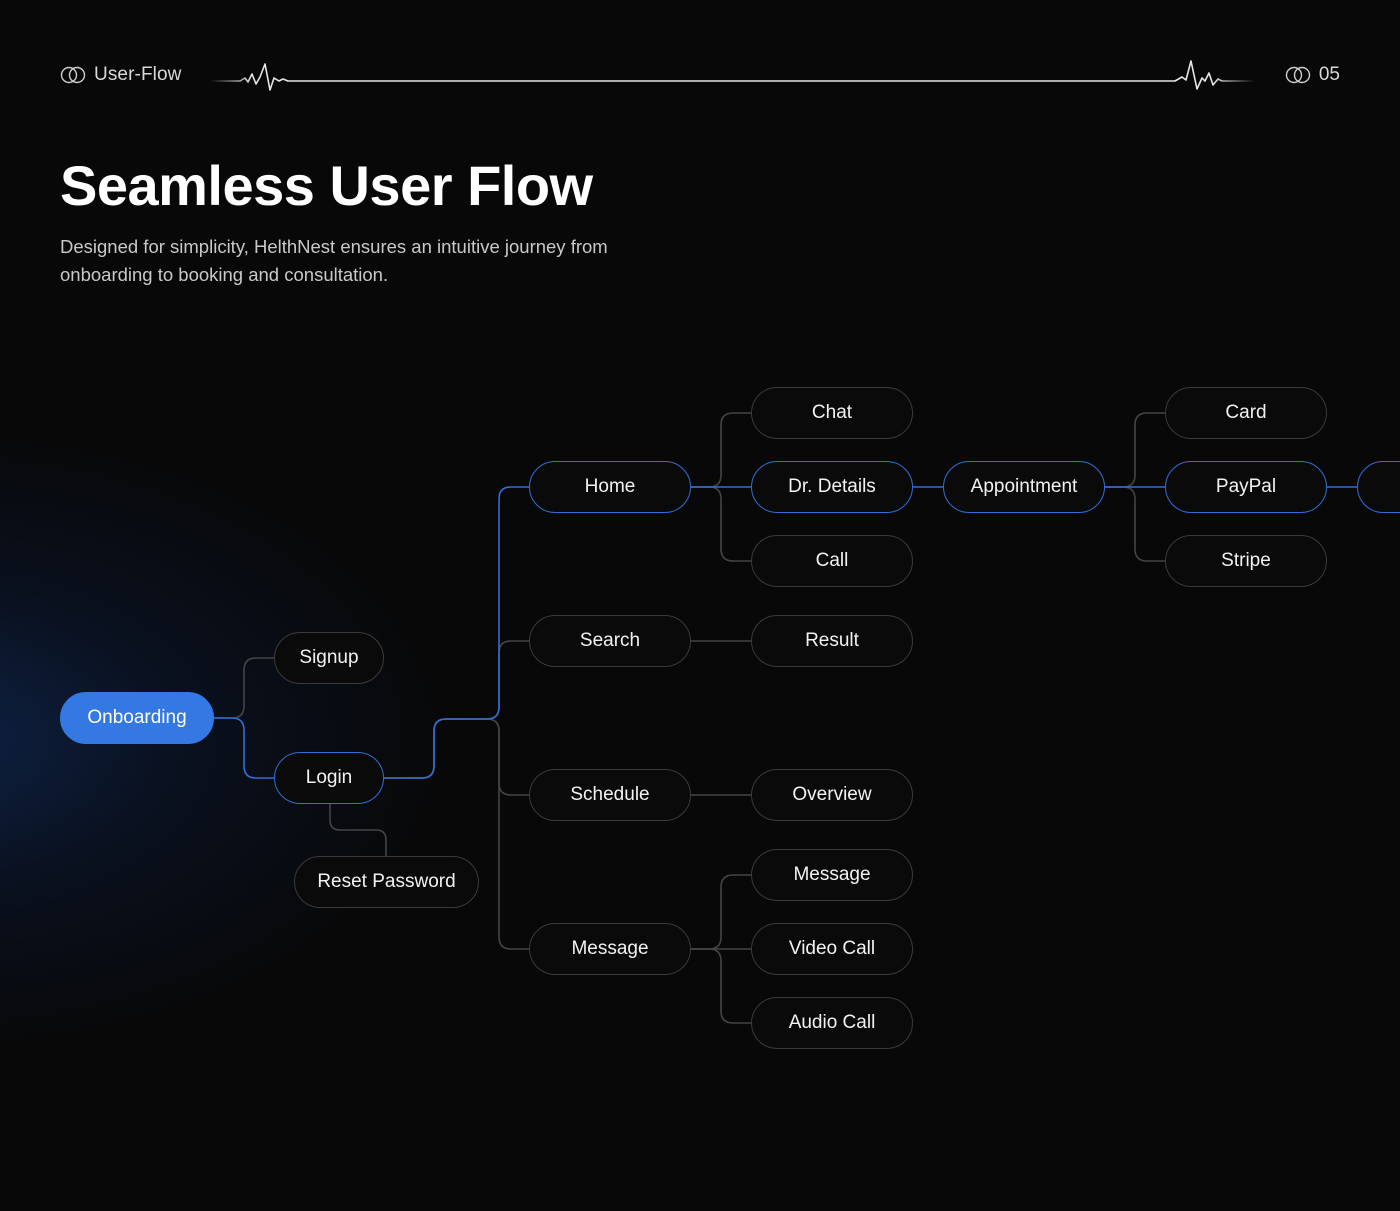  I want to click on flow-node-label: Appointment, so click(1024, 486).